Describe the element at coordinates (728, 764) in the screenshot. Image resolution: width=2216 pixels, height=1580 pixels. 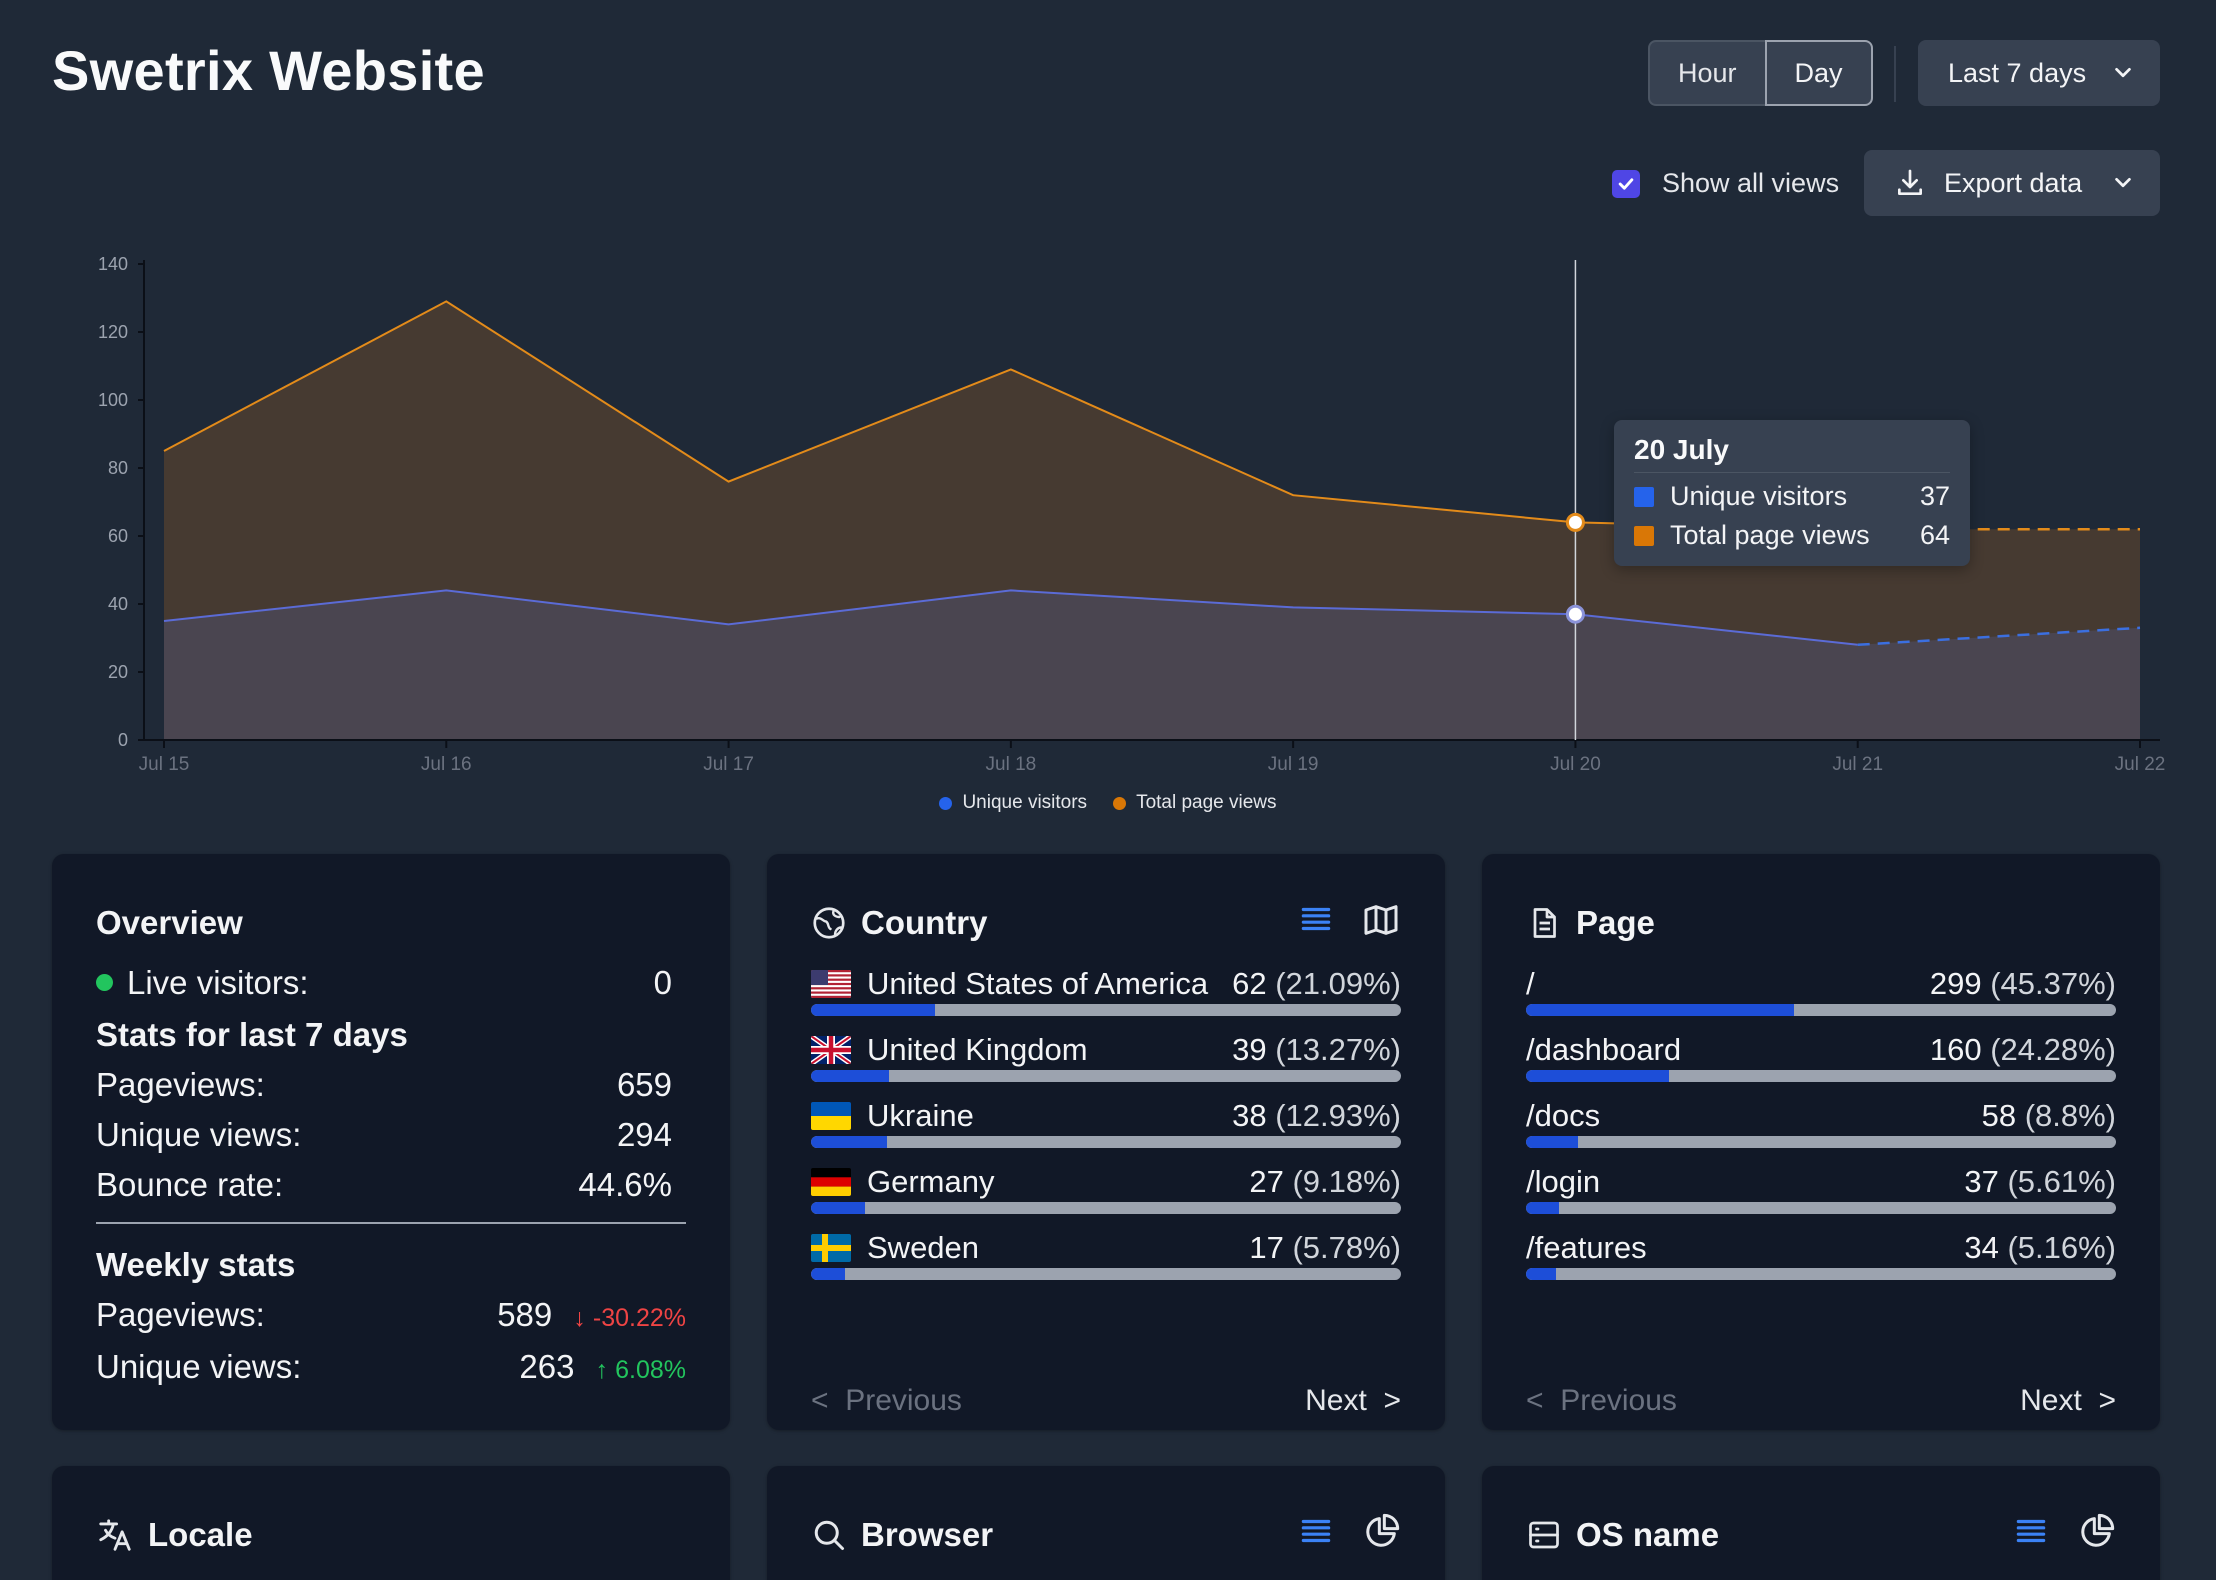
I see `x-tick-label: Jul 17` at that location.